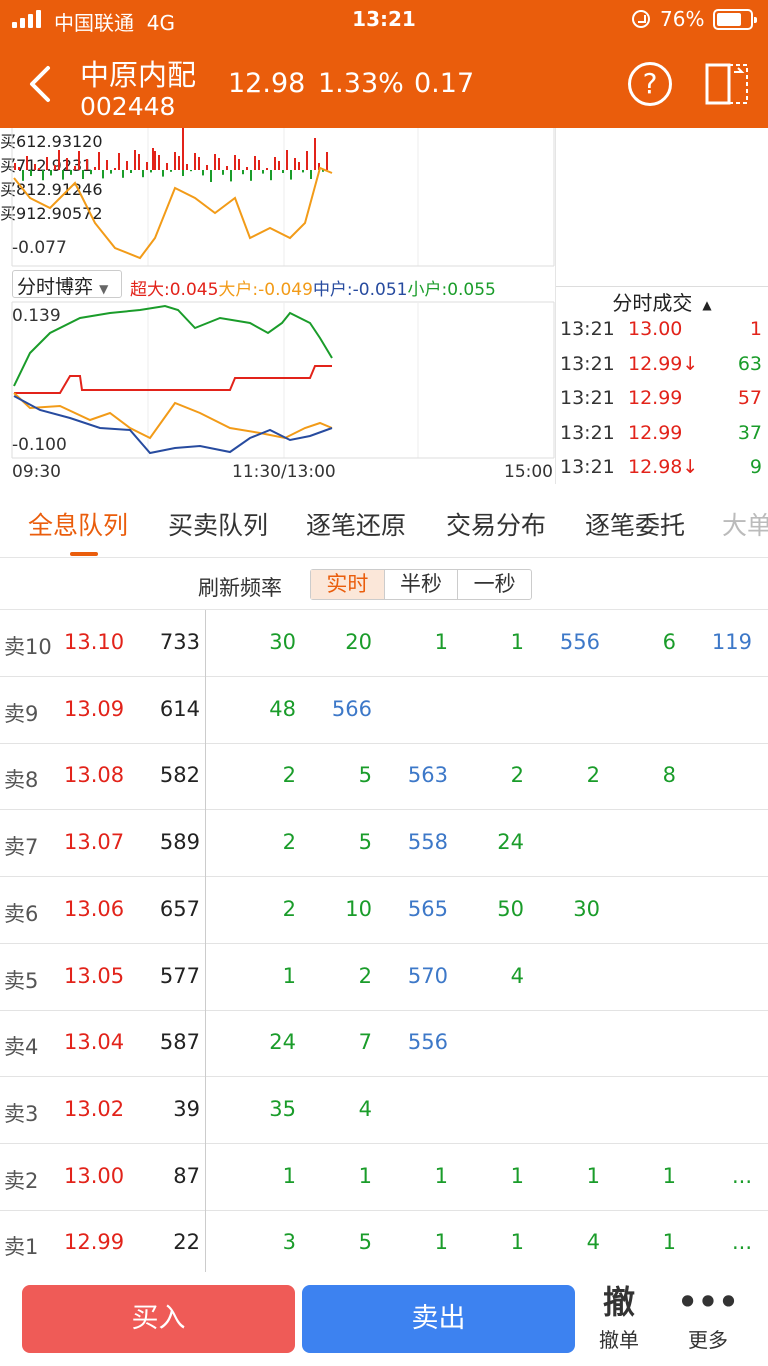  I want to click on refresh-option: 半秒, so click(420, 584).